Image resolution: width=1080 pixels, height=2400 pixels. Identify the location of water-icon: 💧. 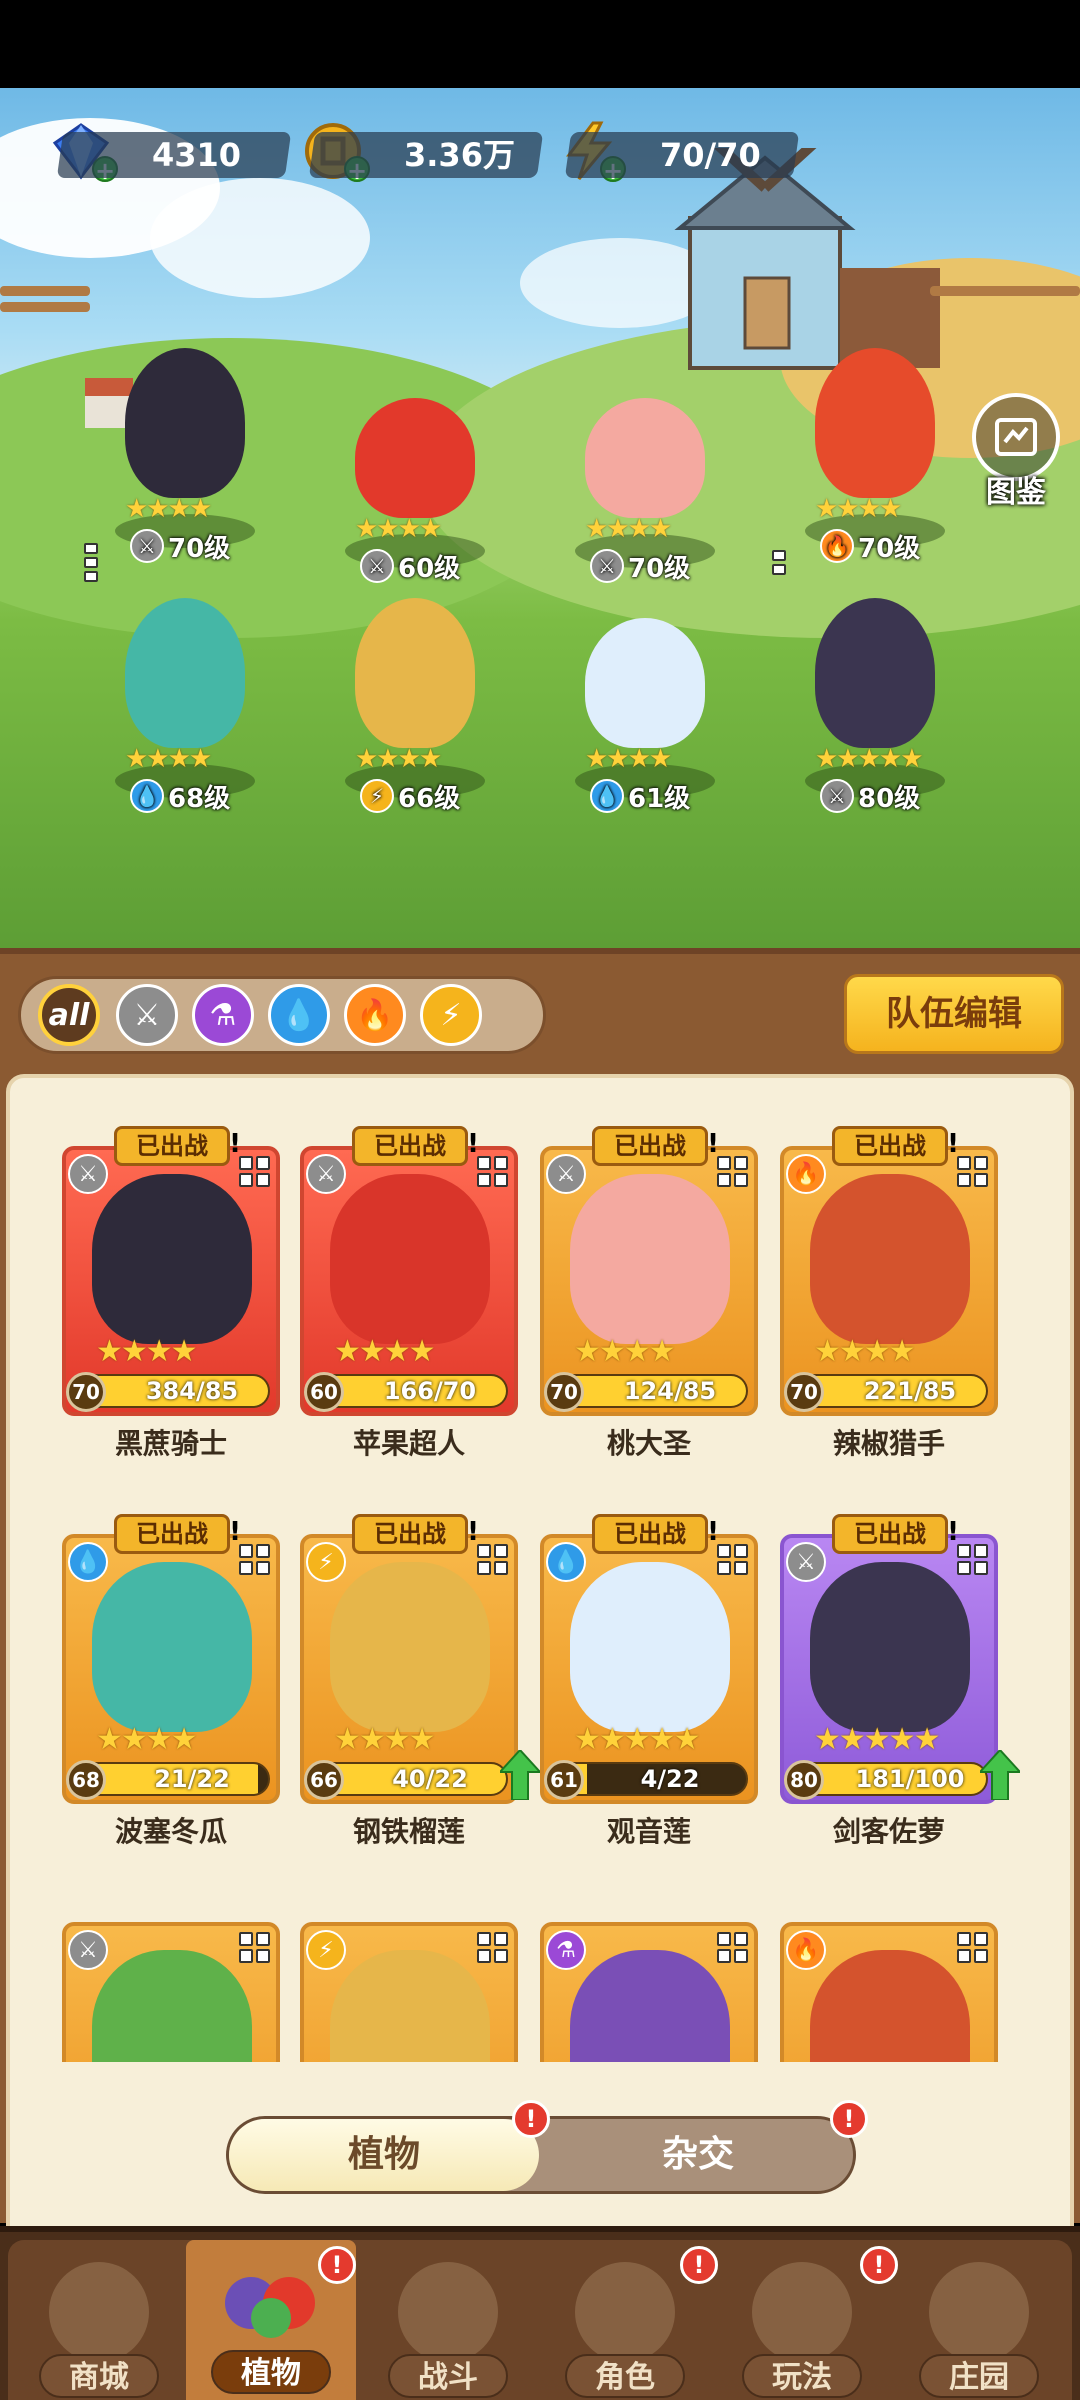
(88, 1562).